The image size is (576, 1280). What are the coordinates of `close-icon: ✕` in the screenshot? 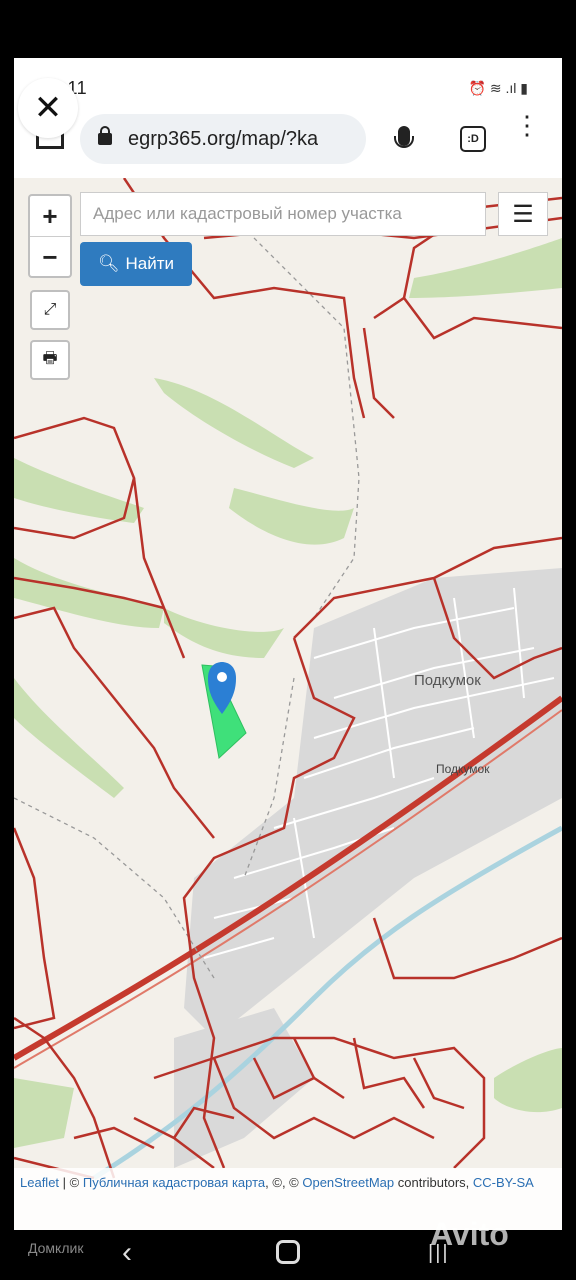 It's located at (48, 108).